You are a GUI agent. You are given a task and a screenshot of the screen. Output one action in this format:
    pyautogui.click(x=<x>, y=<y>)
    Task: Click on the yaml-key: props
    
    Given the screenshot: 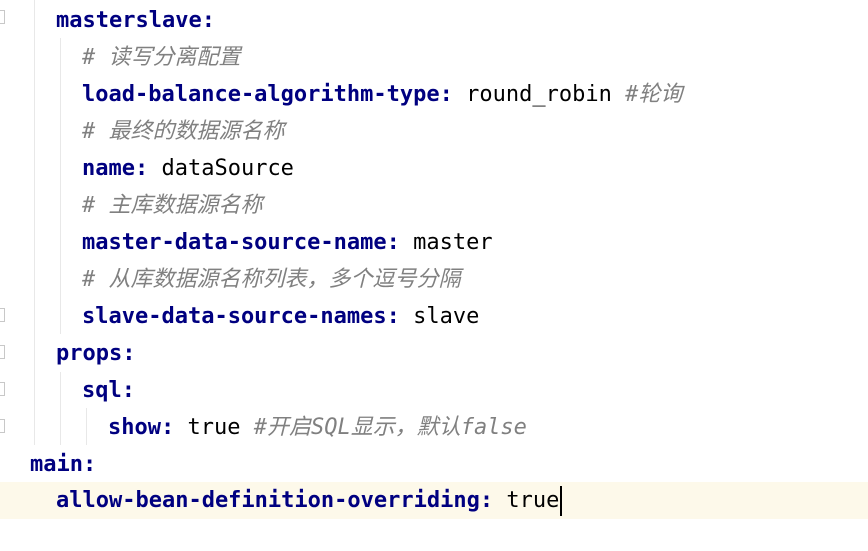 What is the action you would take?
    pyautogui.click(x=89, y=353)
    